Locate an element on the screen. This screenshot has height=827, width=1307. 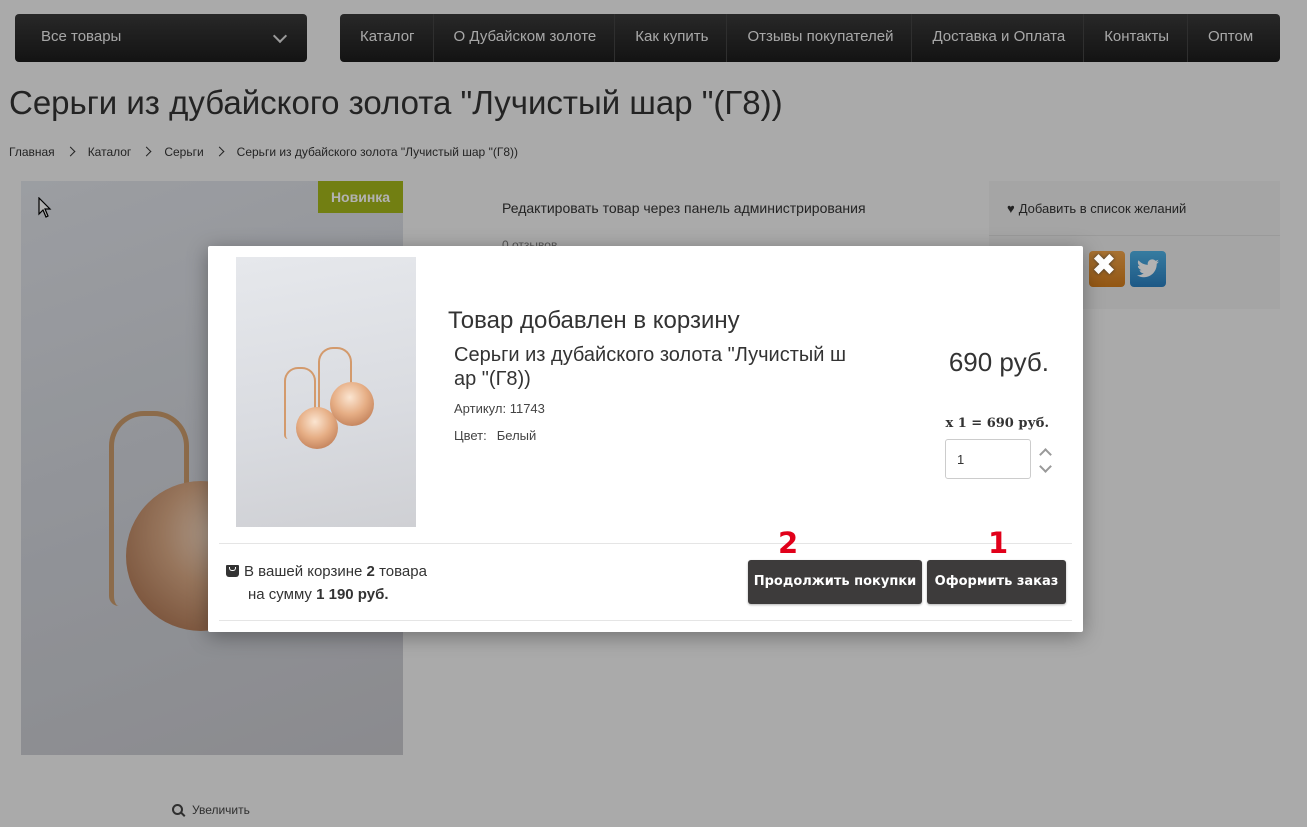
cart-sum-line: на сумму 1 190 руб. is located at coordinates (326, 594).